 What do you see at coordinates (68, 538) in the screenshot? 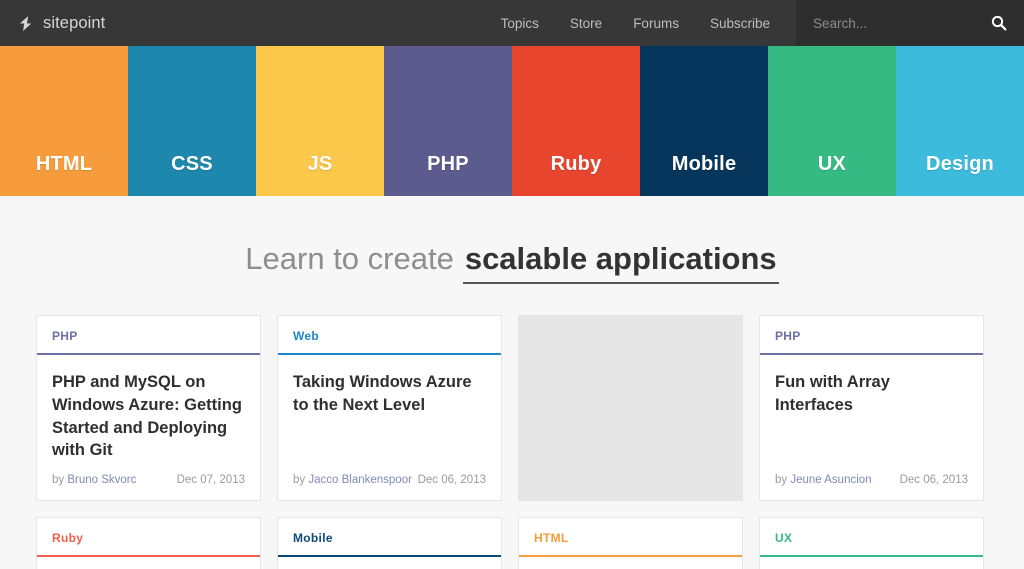
I see `card-category-label: Ruby` at bounding box center [68, 538].